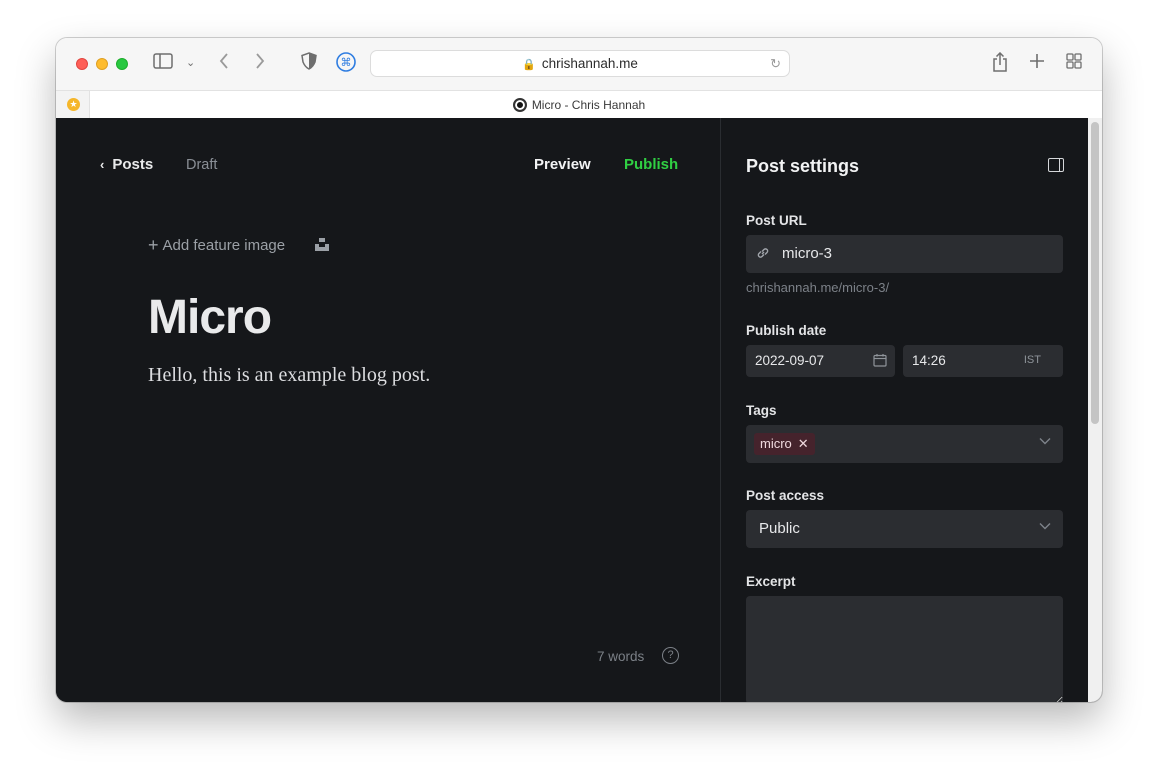 This screenshot has width=1158, height=777. What do you see at coordinates (1037, 63) in the screenshot?
I see `new-tab-icon` at bounding box center [1037, 63].